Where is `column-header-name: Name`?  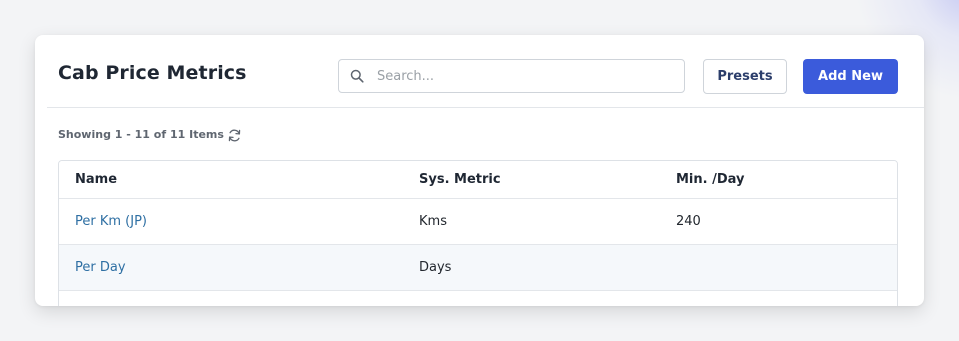 column-header-name: Name is located at coordinates (96, 179).